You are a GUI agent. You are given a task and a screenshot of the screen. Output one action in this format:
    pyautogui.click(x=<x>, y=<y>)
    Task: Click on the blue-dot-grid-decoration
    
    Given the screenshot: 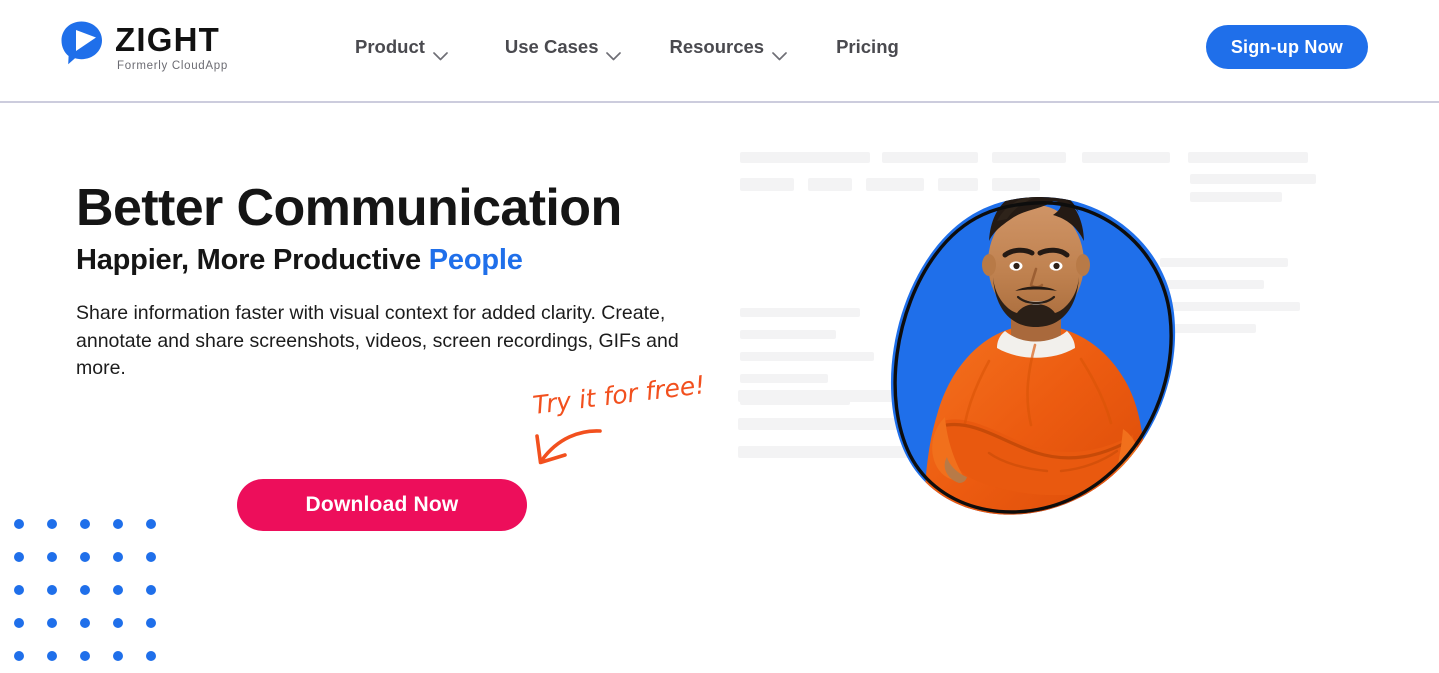 What is the action you would take?
    pyautogui.click(x=86, y=591)
    